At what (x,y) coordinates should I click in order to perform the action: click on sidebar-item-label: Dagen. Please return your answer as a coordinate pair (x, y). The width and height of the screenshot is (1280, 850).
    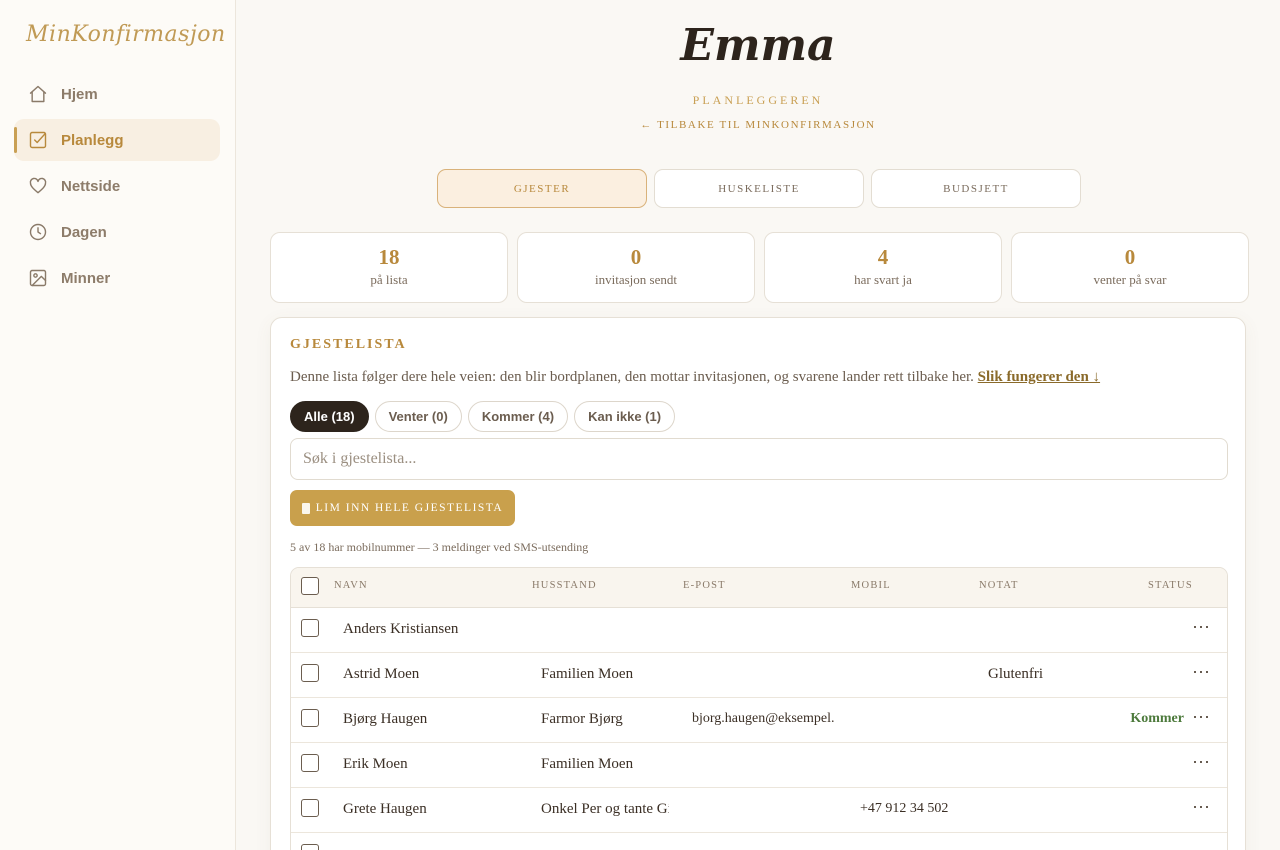
    Looking at the image, I should click on (84, 232).